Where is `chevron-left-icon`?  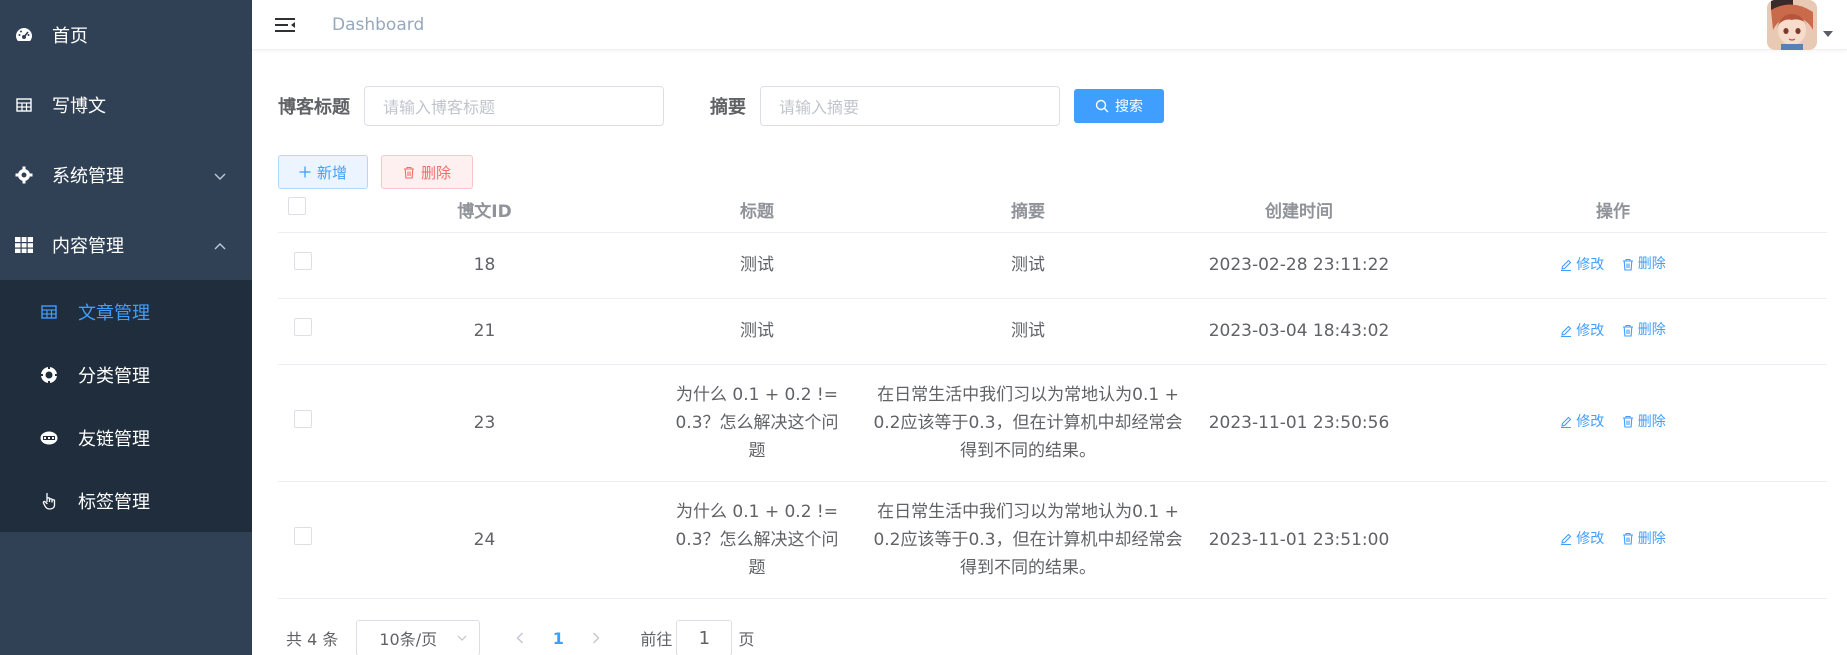
chevron-left-icon is located at coordinates (520, 638).